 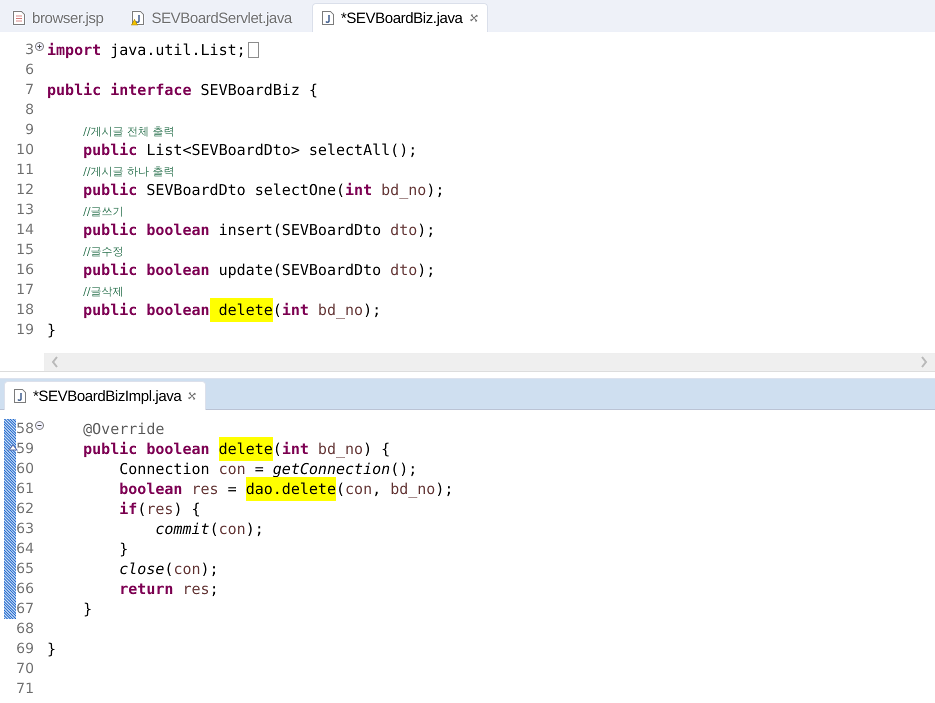 What do you see at coordinates (25, 569) in the screenshot?
I see `line-number: 65` at bounding box center [25, 569].